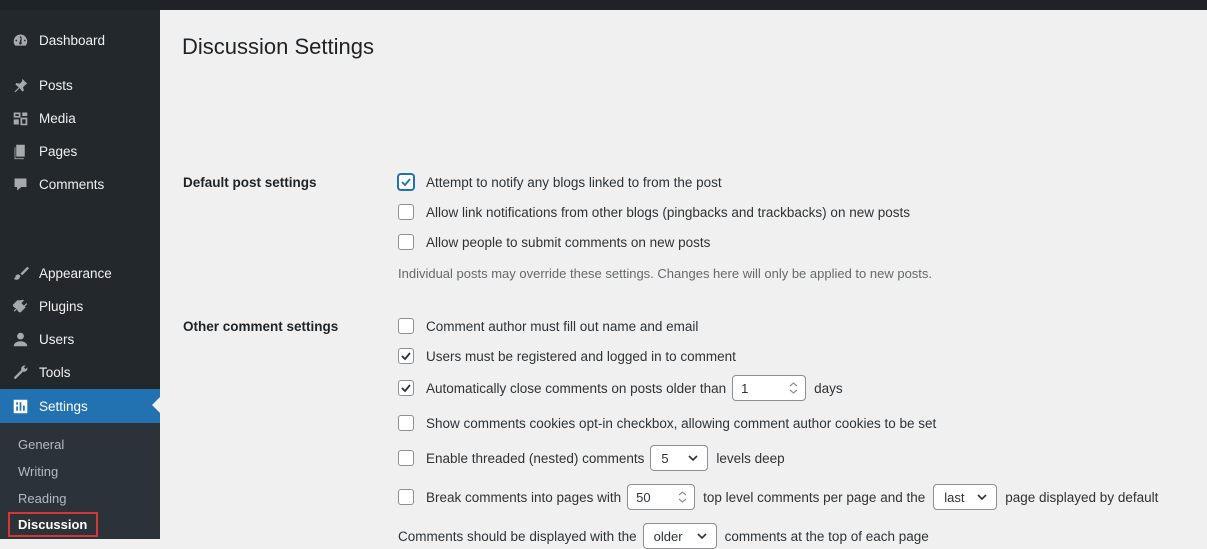 The image size is (1207, 549). What do you see at coordinates (406, 423) in the screenshot?
I see `cookies-checkbox` at bounding box center [406, 423].